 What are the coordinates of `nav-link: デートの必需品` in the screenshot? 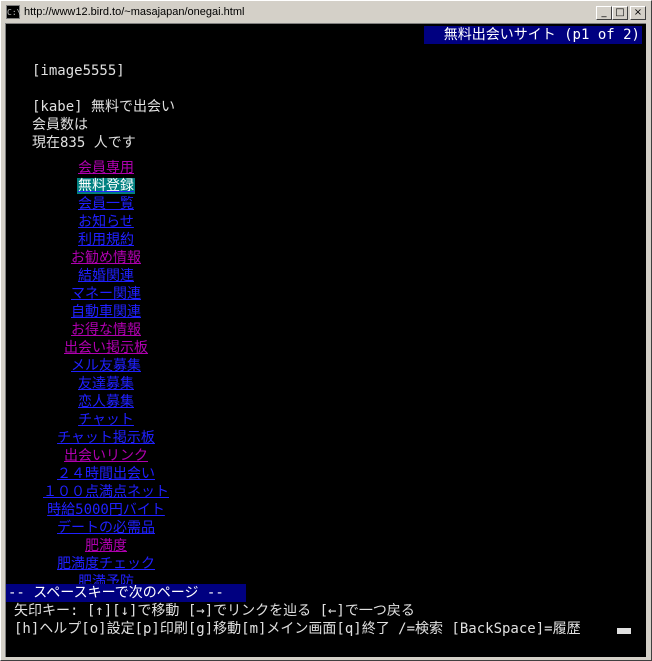 It's located at (106, 528).